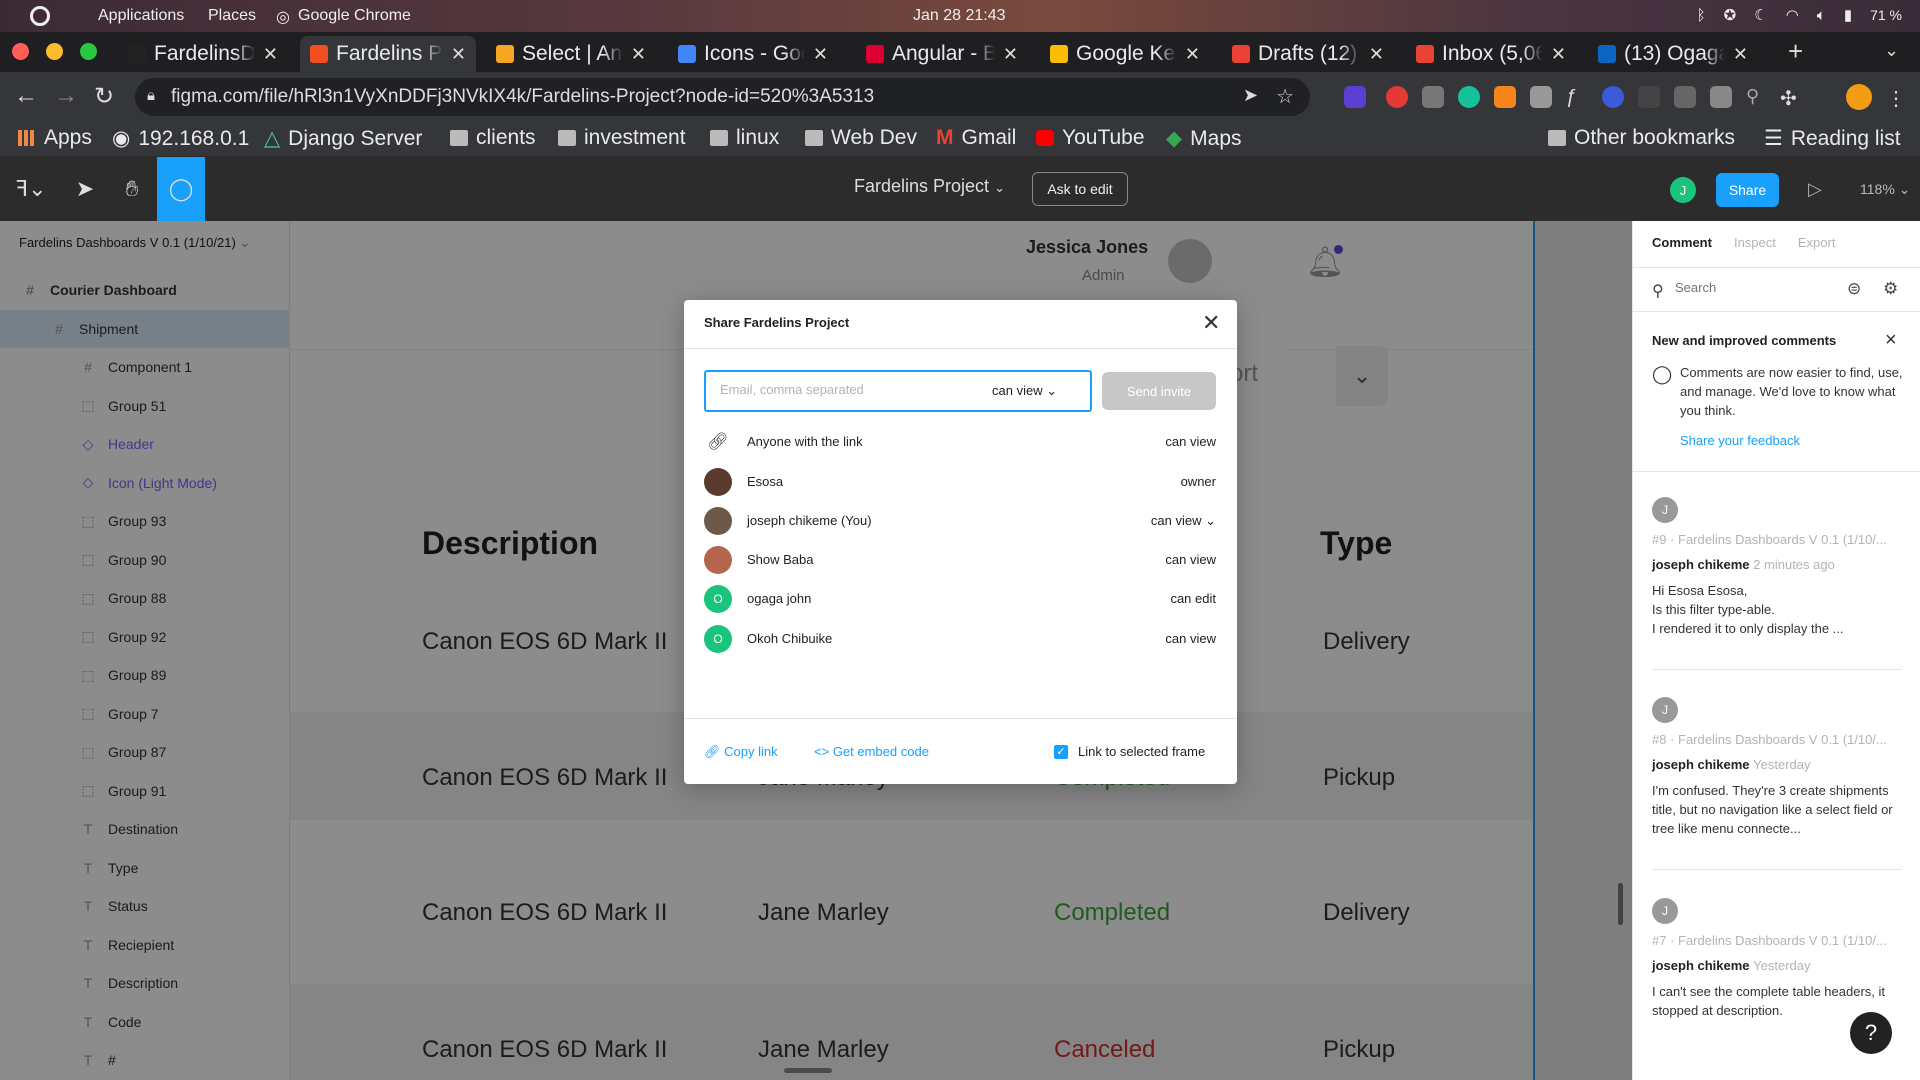 Image resolution: width=1920 pixels, height=1080 pixels. What do you see at coordinates (861, 138) in the screenshot?
I see `bookmark-web-dev: Web Dev` at bounding box center [861, 138].